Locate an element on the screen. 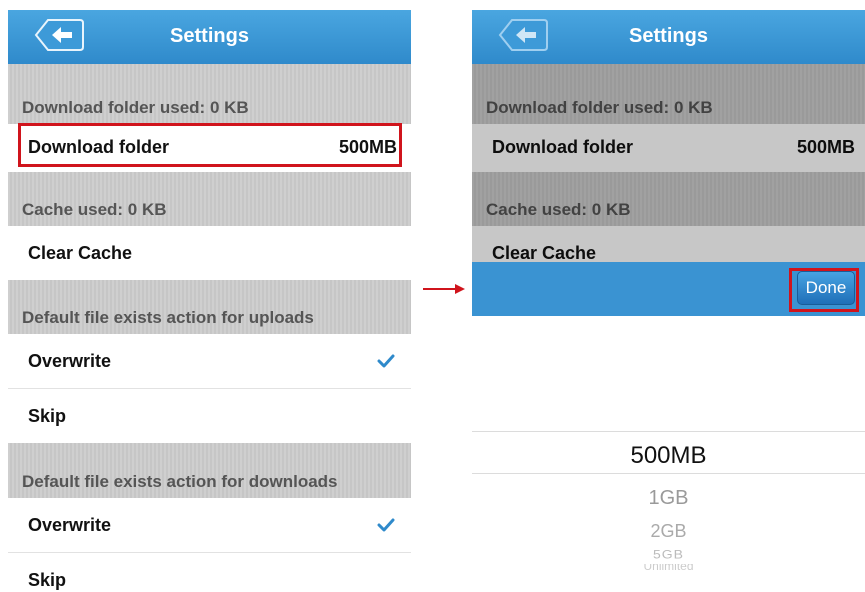 The width and height of the screenshot is (865, 592). section-label: Default file exists action for downloads is located at coordinates (180, 481).